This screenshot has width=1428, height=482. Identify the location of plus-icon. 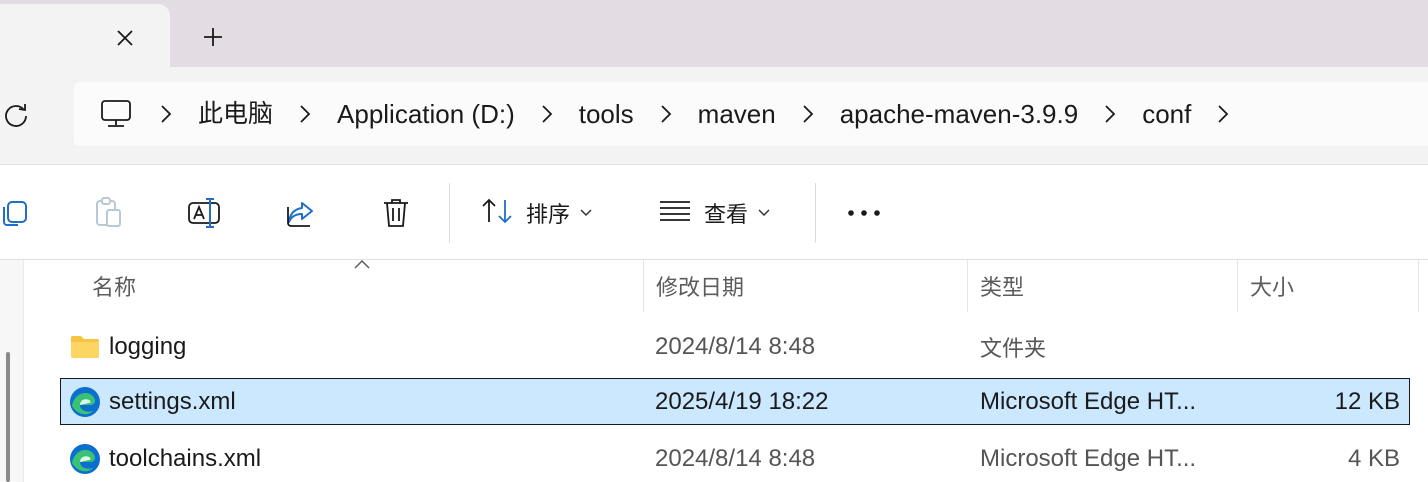
(213, 37).